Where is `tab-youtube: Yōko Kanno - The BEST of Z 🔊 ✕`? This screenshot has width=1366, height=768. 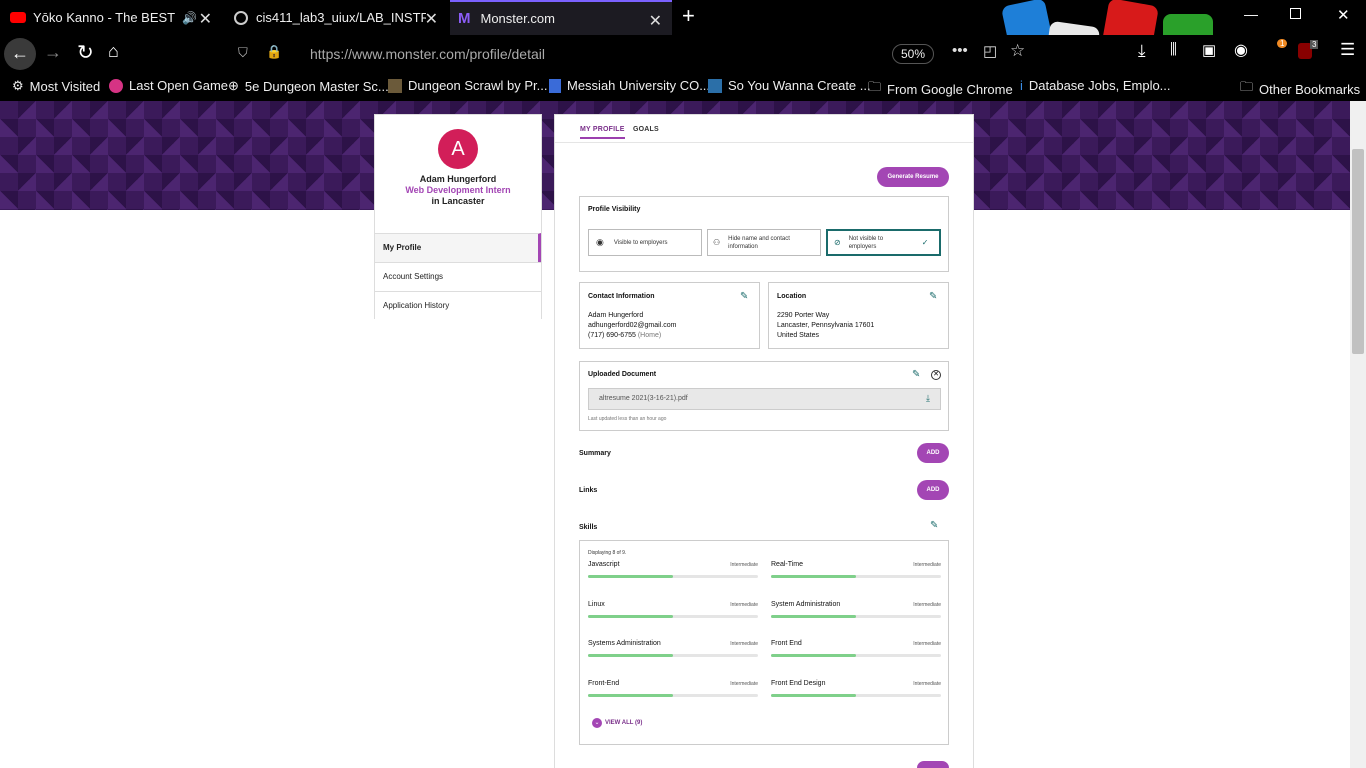
tab-youtube: Yōko Kanno - The BEST of Z 🔊 ✕ is located at coordinates (111, 17).